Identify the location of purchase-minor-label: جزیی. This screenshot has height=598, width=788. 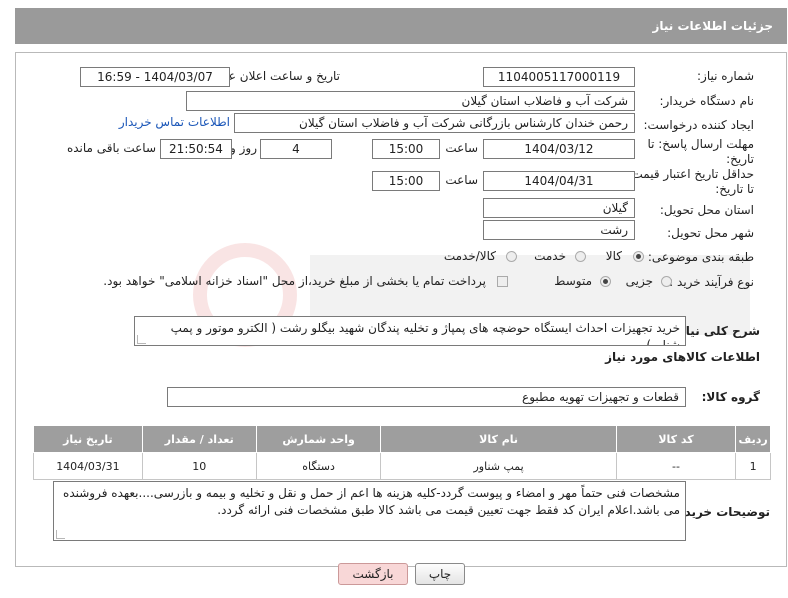
(639, 281).